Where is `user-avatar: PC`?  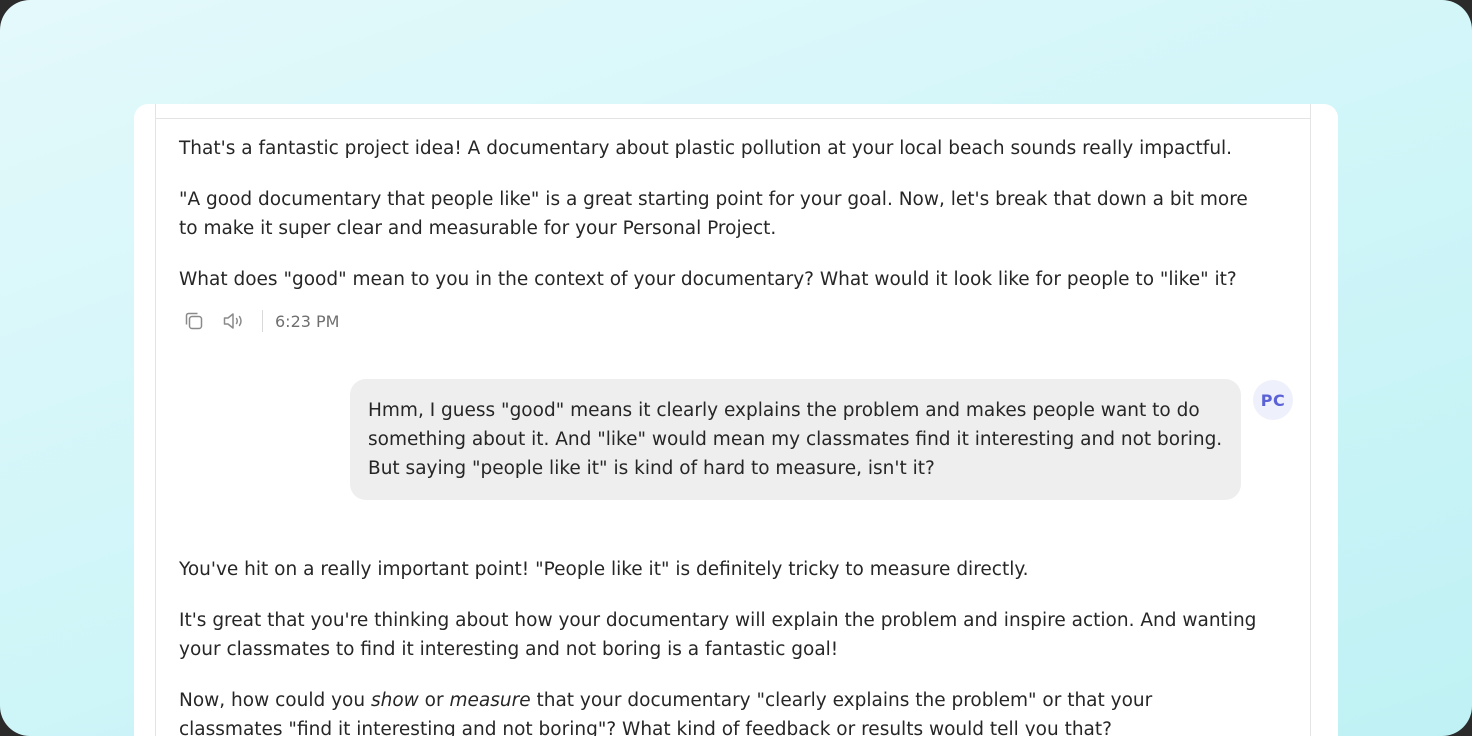
user-avatar: PC is located at coordinates (1273, 400).